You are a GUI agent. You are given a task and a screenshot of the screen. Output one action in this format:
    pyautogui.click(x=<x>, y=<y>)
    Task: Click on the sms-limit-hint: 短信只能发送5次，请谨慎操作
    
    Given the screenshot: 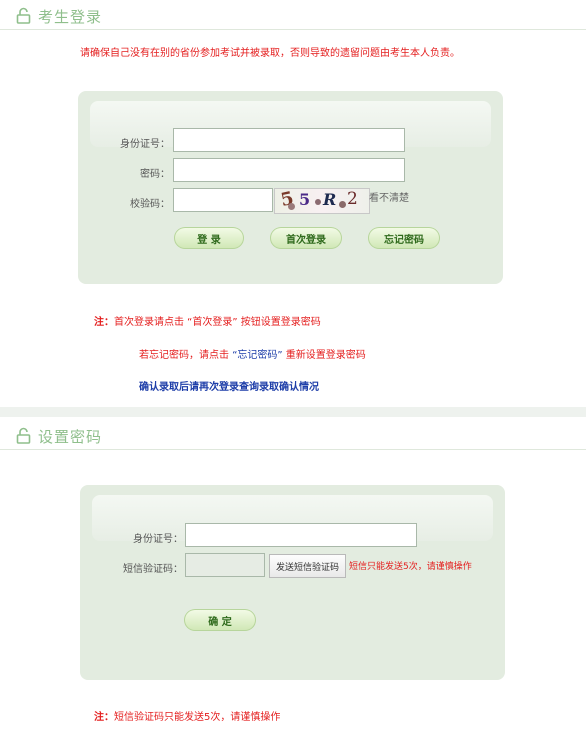 What is the action you would take?
    pyautogui.click(x=410, y=567)
    